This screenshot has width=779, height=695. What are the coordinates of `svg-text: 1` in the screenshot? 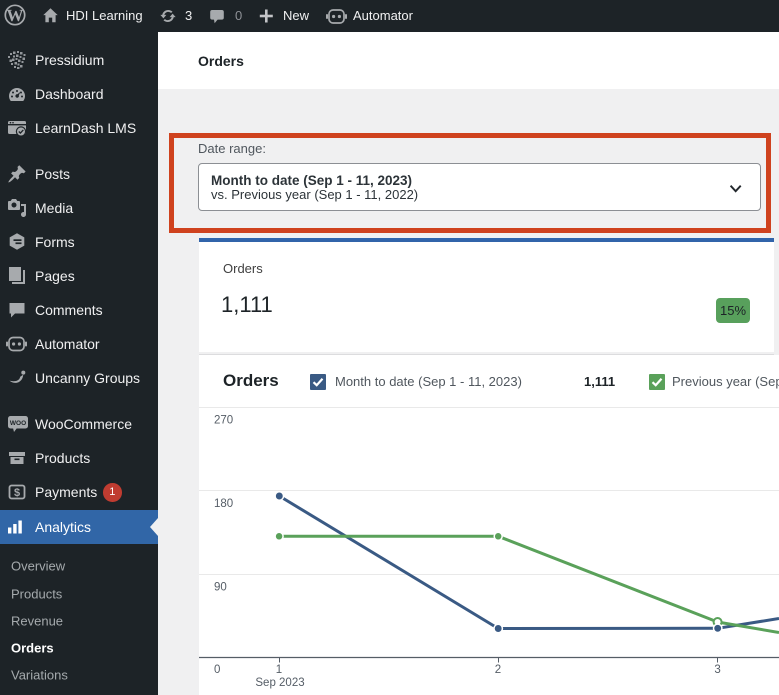 It's located at (279, 670).